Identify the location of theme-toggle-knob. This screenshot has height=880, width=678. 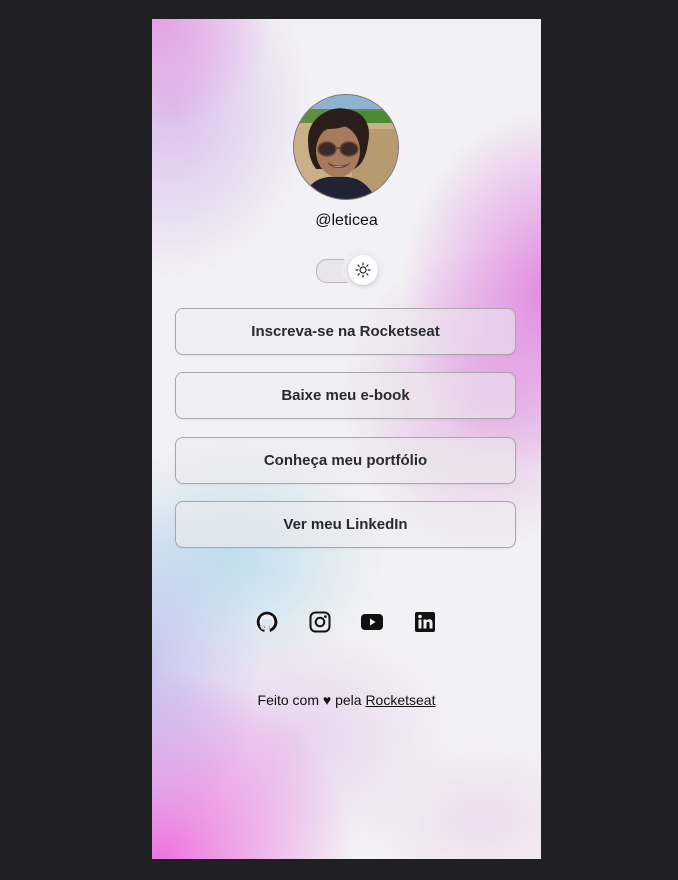
(363, 270).